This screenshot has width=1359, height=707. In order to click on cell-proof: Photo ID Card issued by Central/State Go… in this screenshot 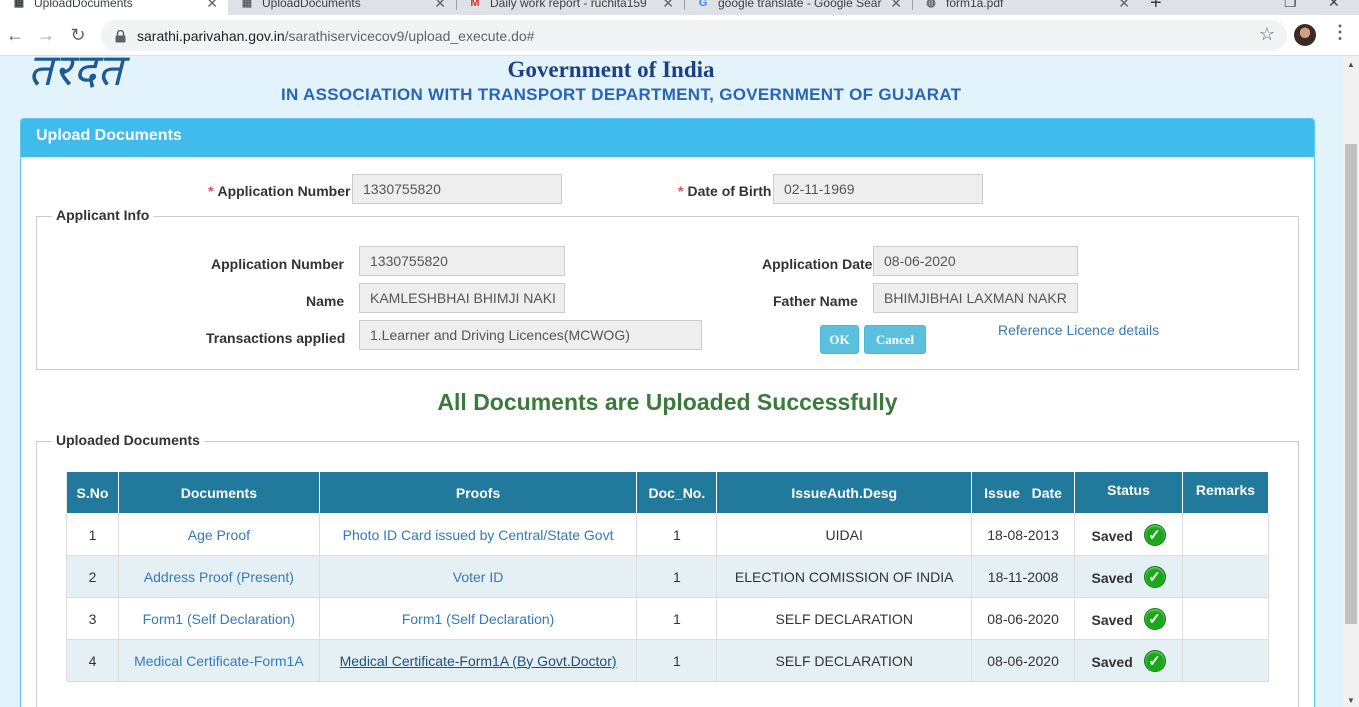, I will do `click(478, 534)`.